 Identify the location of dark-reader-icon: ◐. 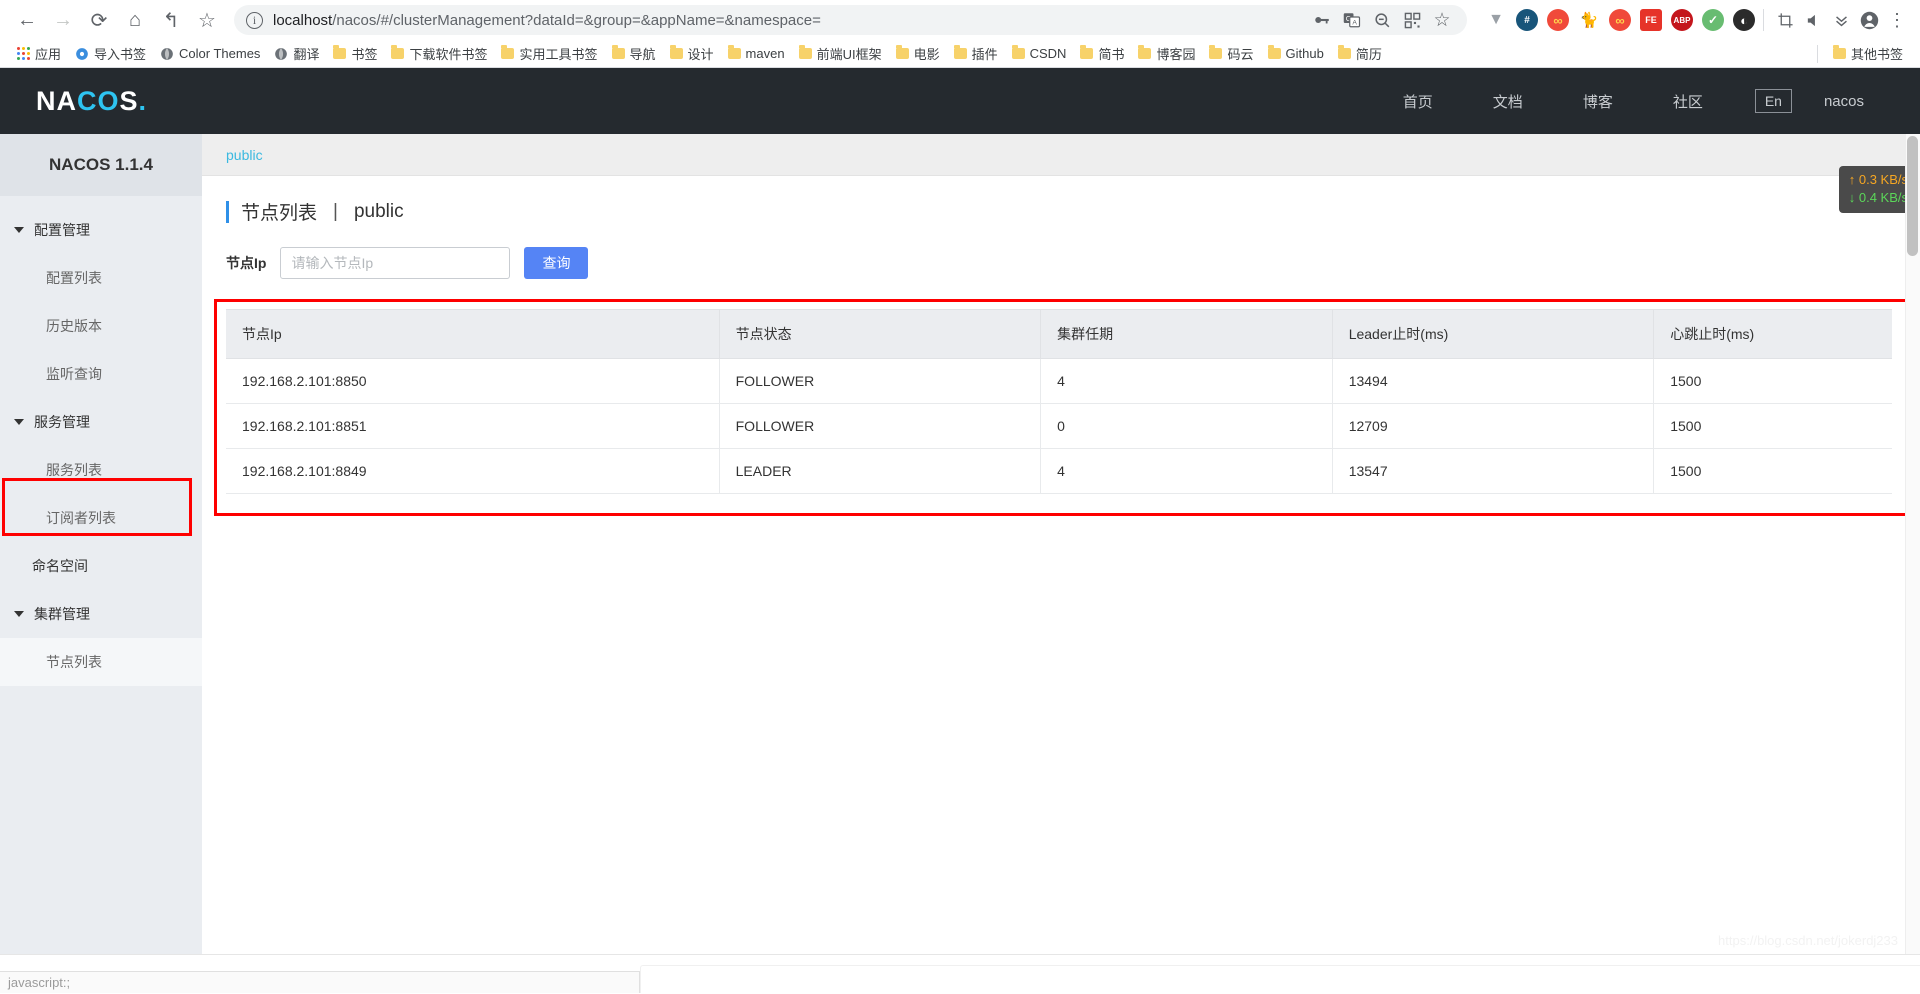
(1744, 20).